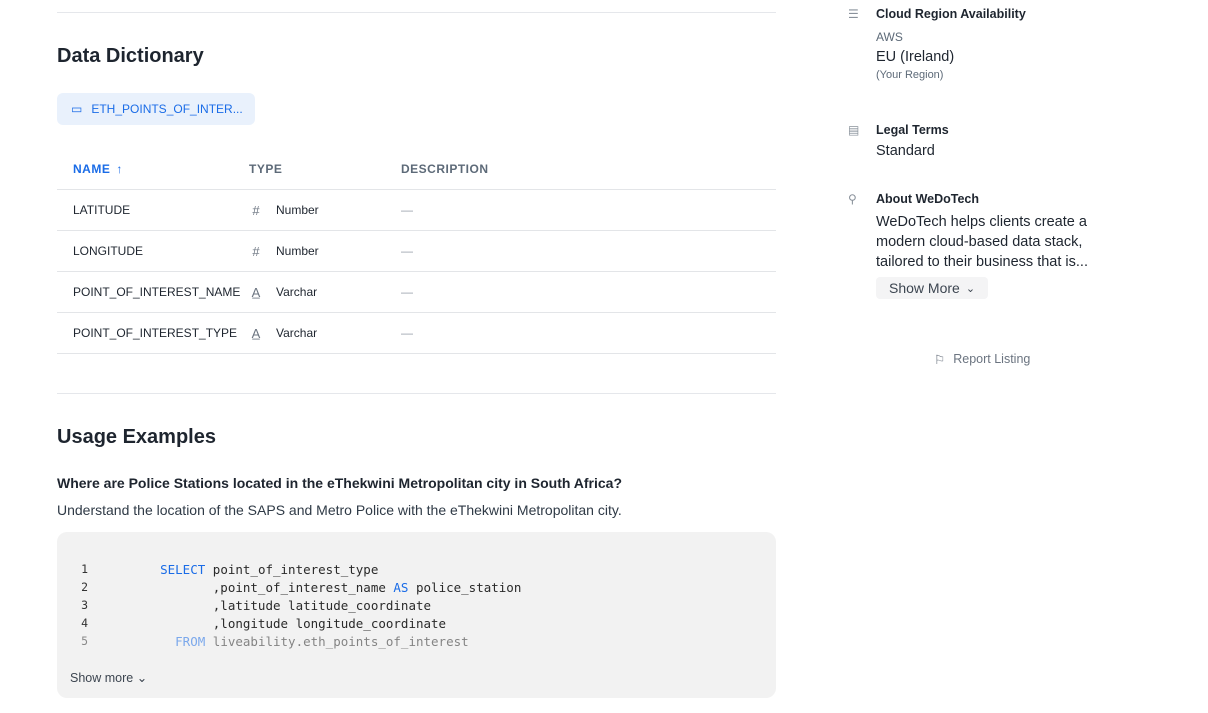 This screenshot has width=1208, height=713. I want to click on column-type: TYPE, so click(266, 168).